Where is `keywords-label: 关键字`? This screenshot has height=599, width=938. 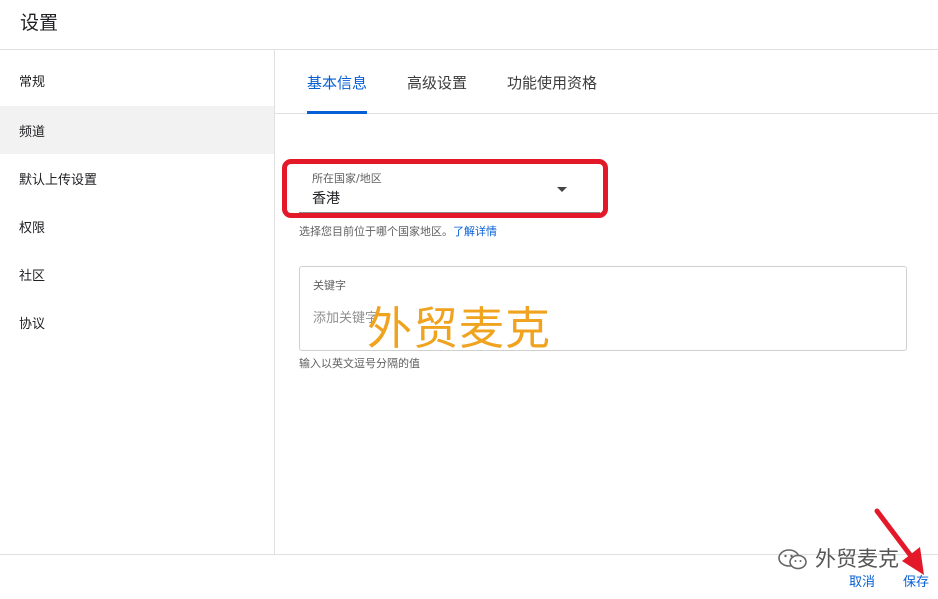
keywords-label: 关键字 is located at coordinates (329, 285).